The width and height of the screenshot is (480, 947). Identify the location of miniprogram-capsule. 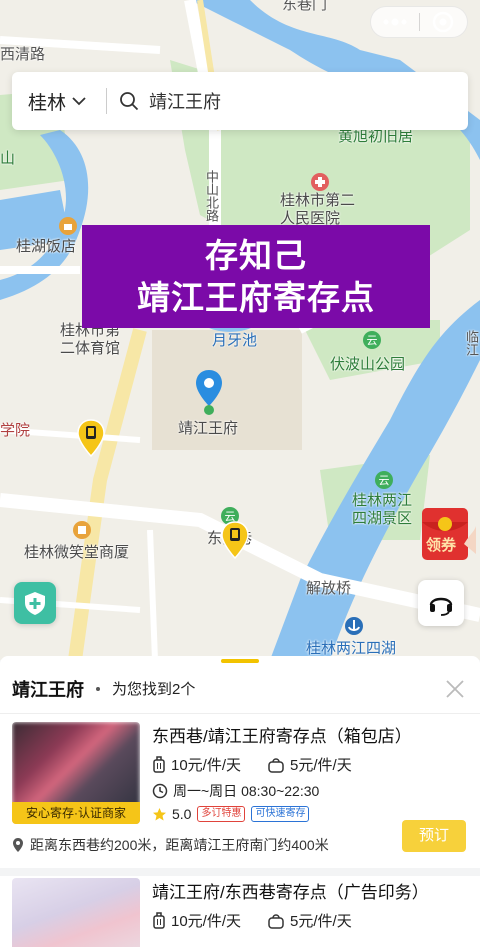
(419, 22).